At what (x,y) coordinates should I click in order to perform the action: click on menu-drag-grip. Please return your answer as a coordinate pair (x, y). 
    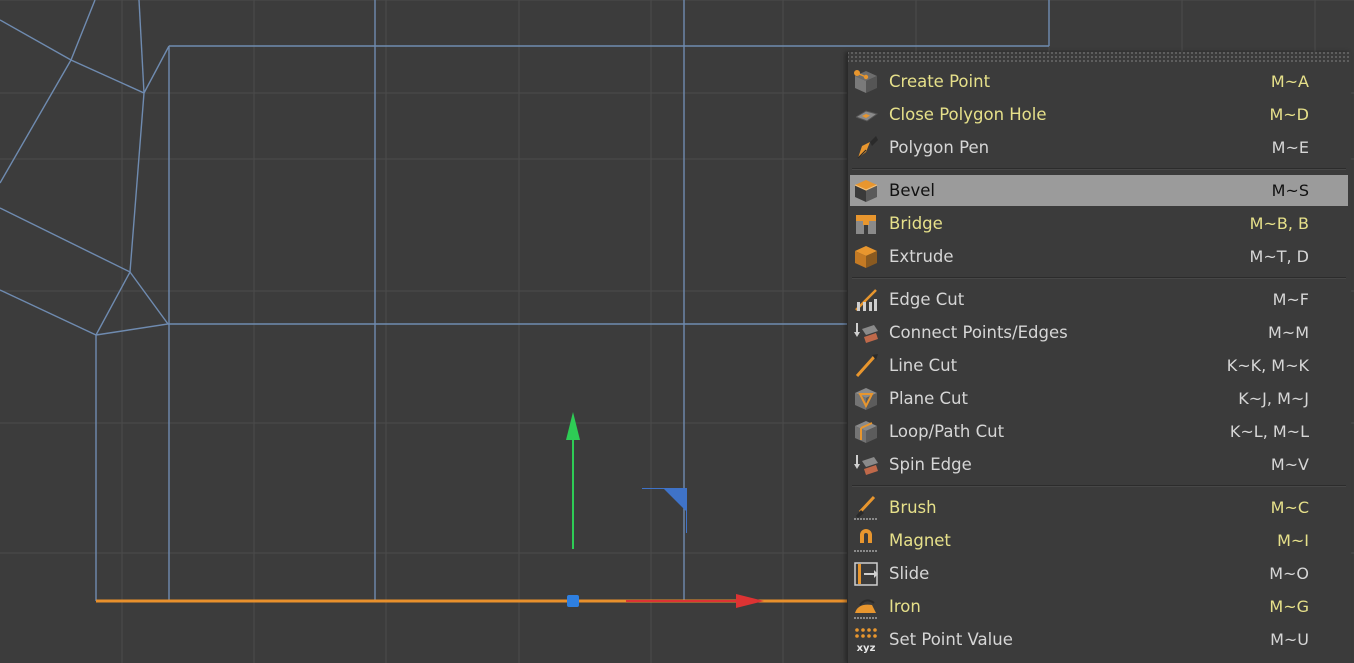
    Looking at the image, I should click on (1099, 57).